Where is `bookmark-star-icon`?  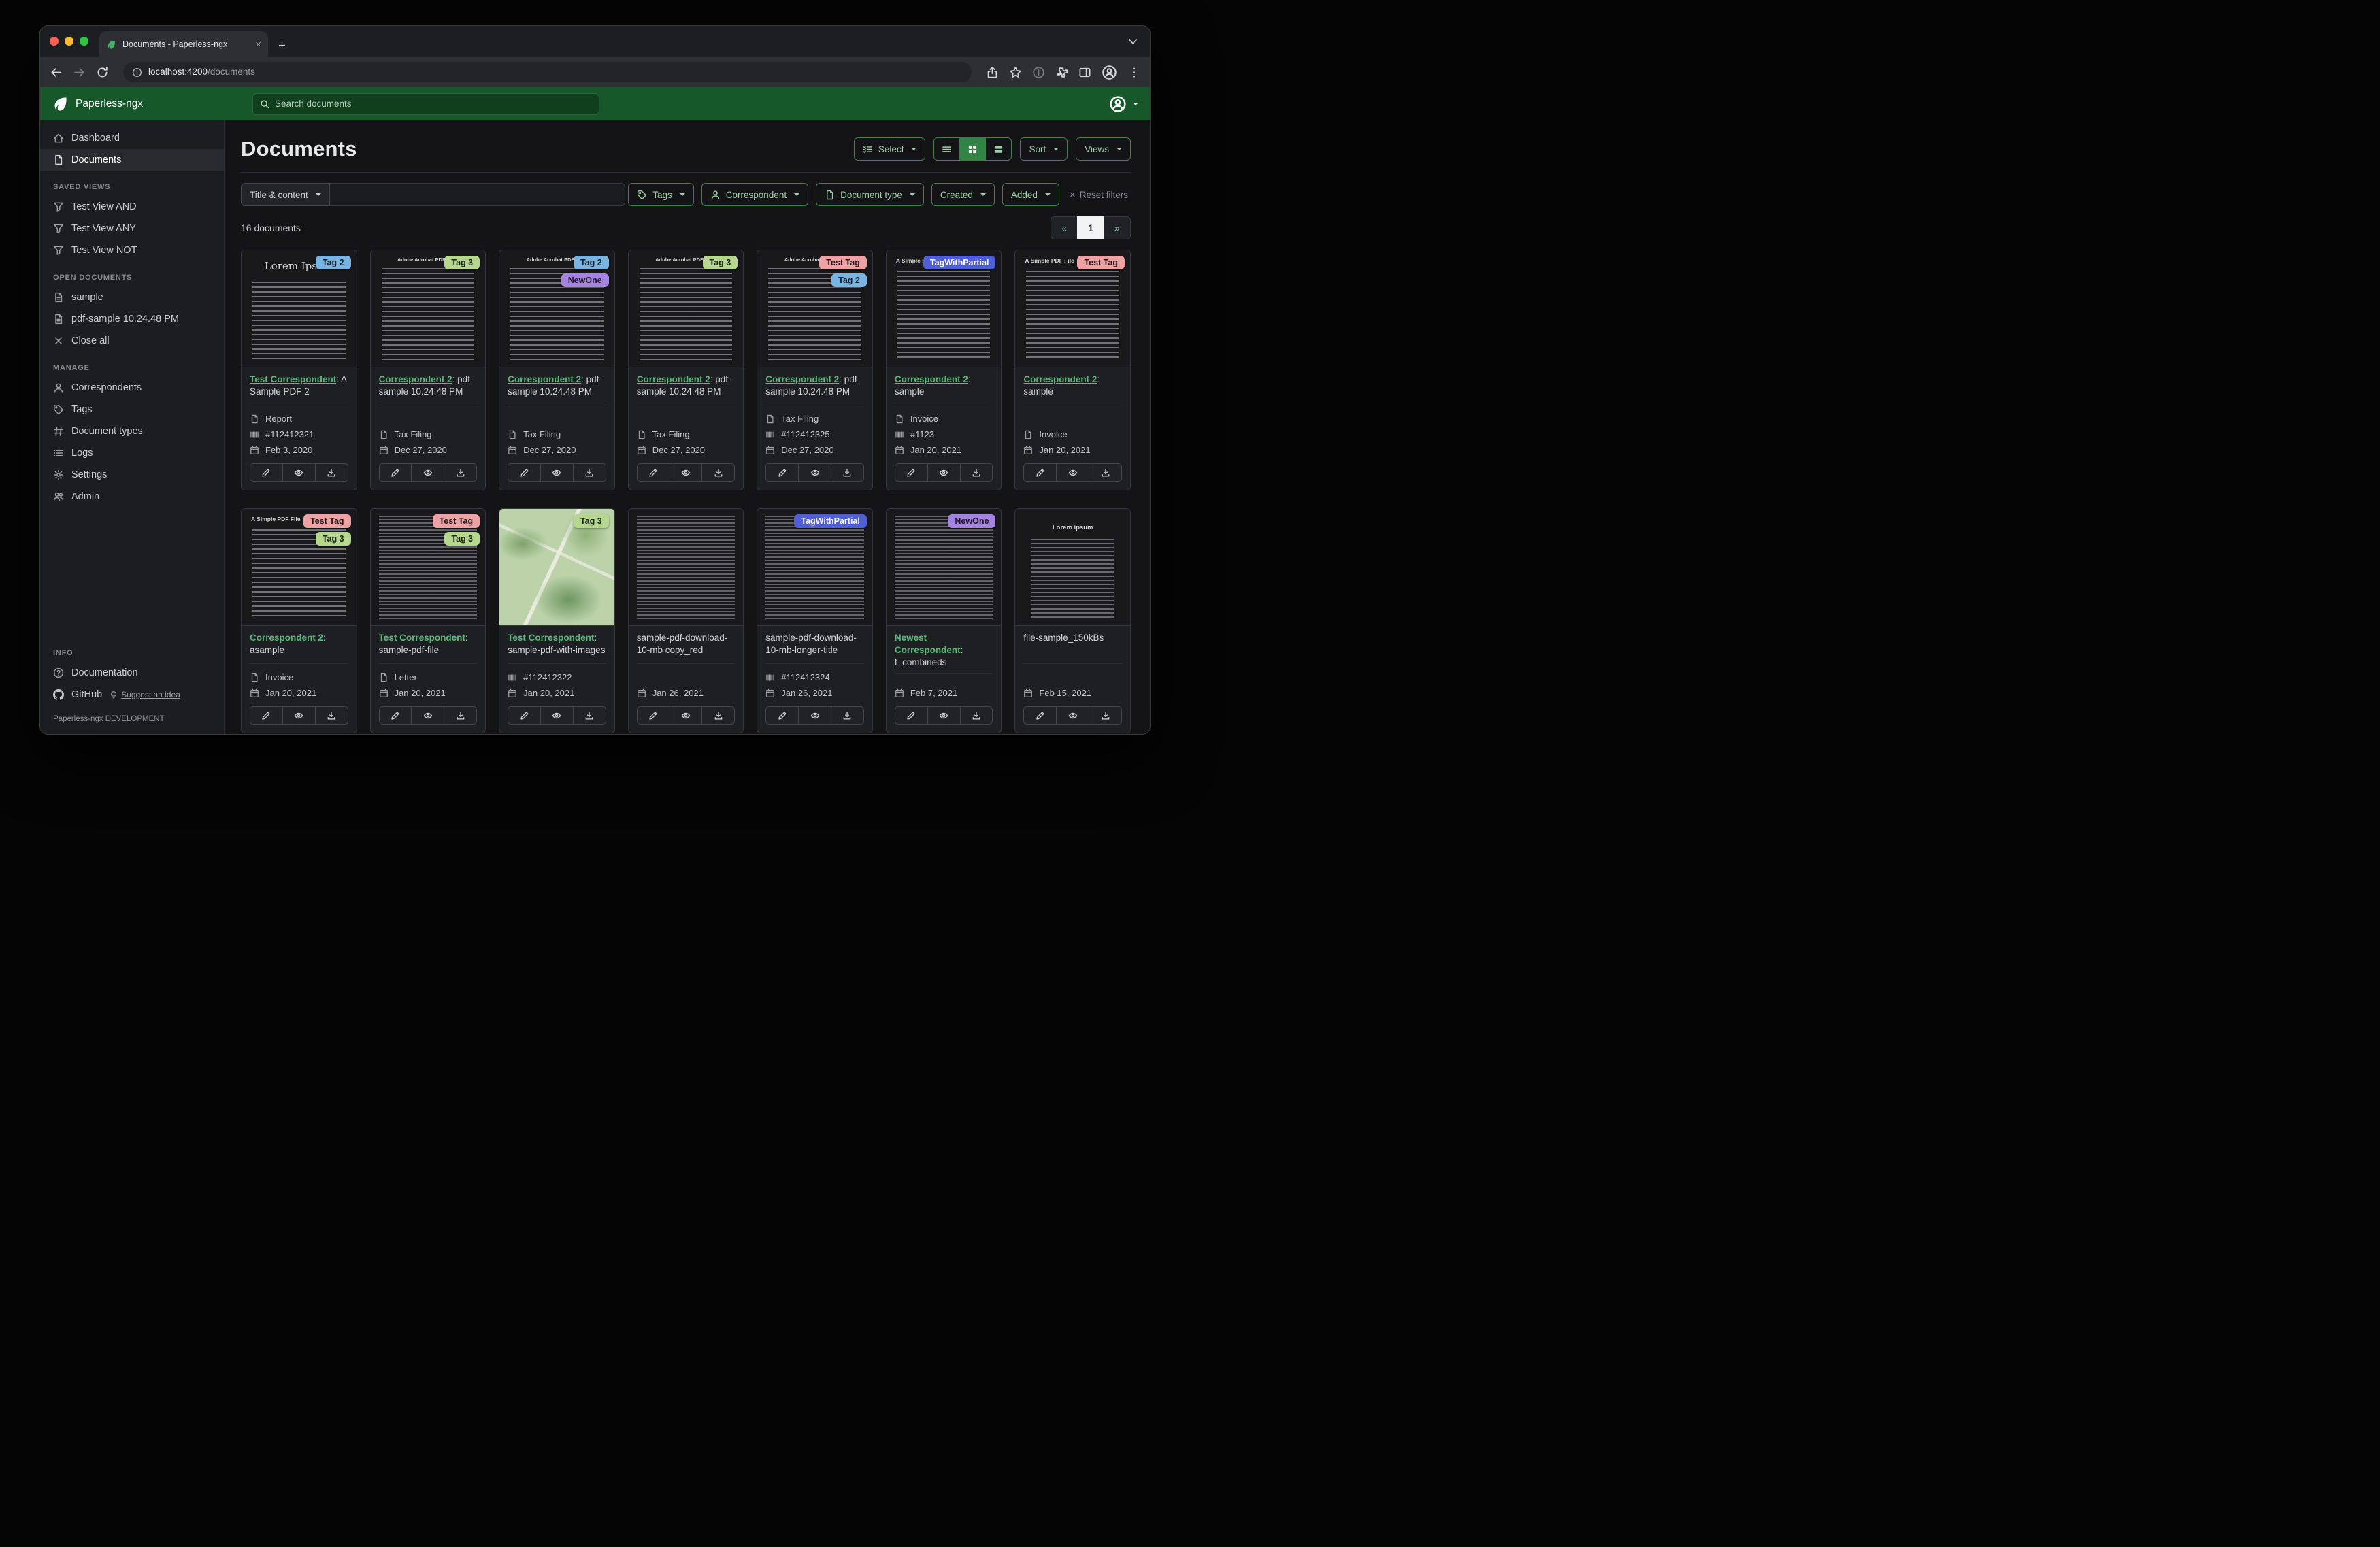 bookmark-star-icon is located at coordinates (1015, 72).